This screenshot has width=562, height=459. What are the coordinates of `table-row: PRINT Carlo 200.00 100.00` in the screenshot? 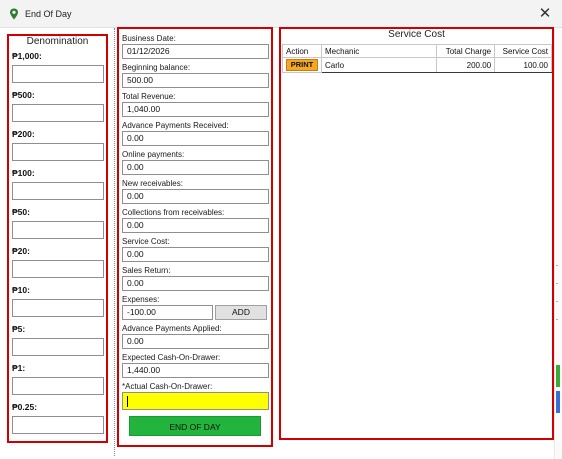 It's located at (417, 65).